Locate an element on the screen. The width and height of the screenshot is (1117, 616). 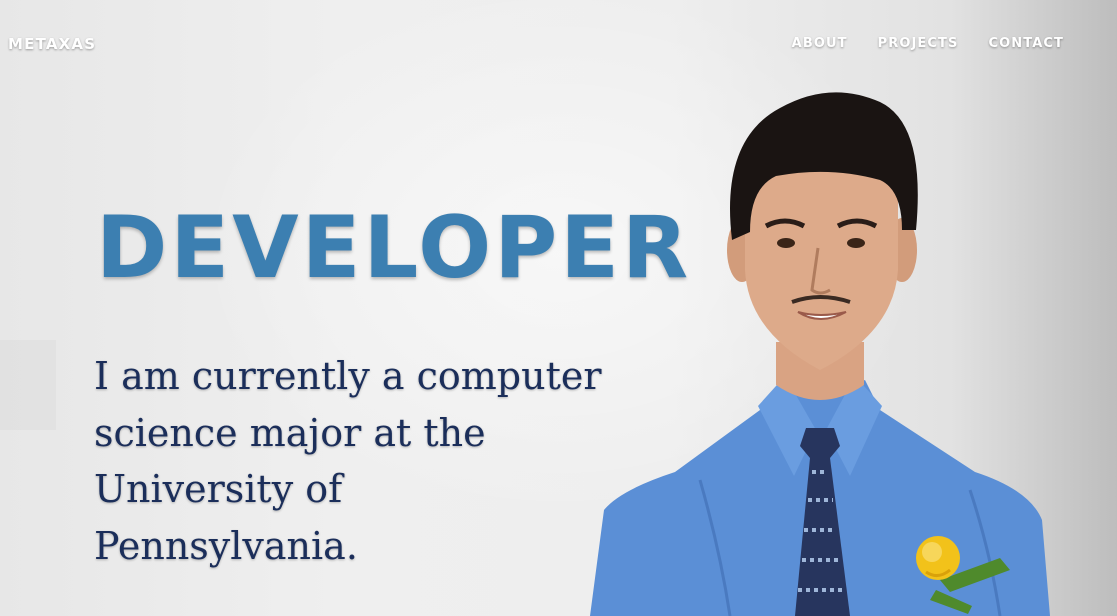
wall-panel-shadow is located at coordinates (28, 385).